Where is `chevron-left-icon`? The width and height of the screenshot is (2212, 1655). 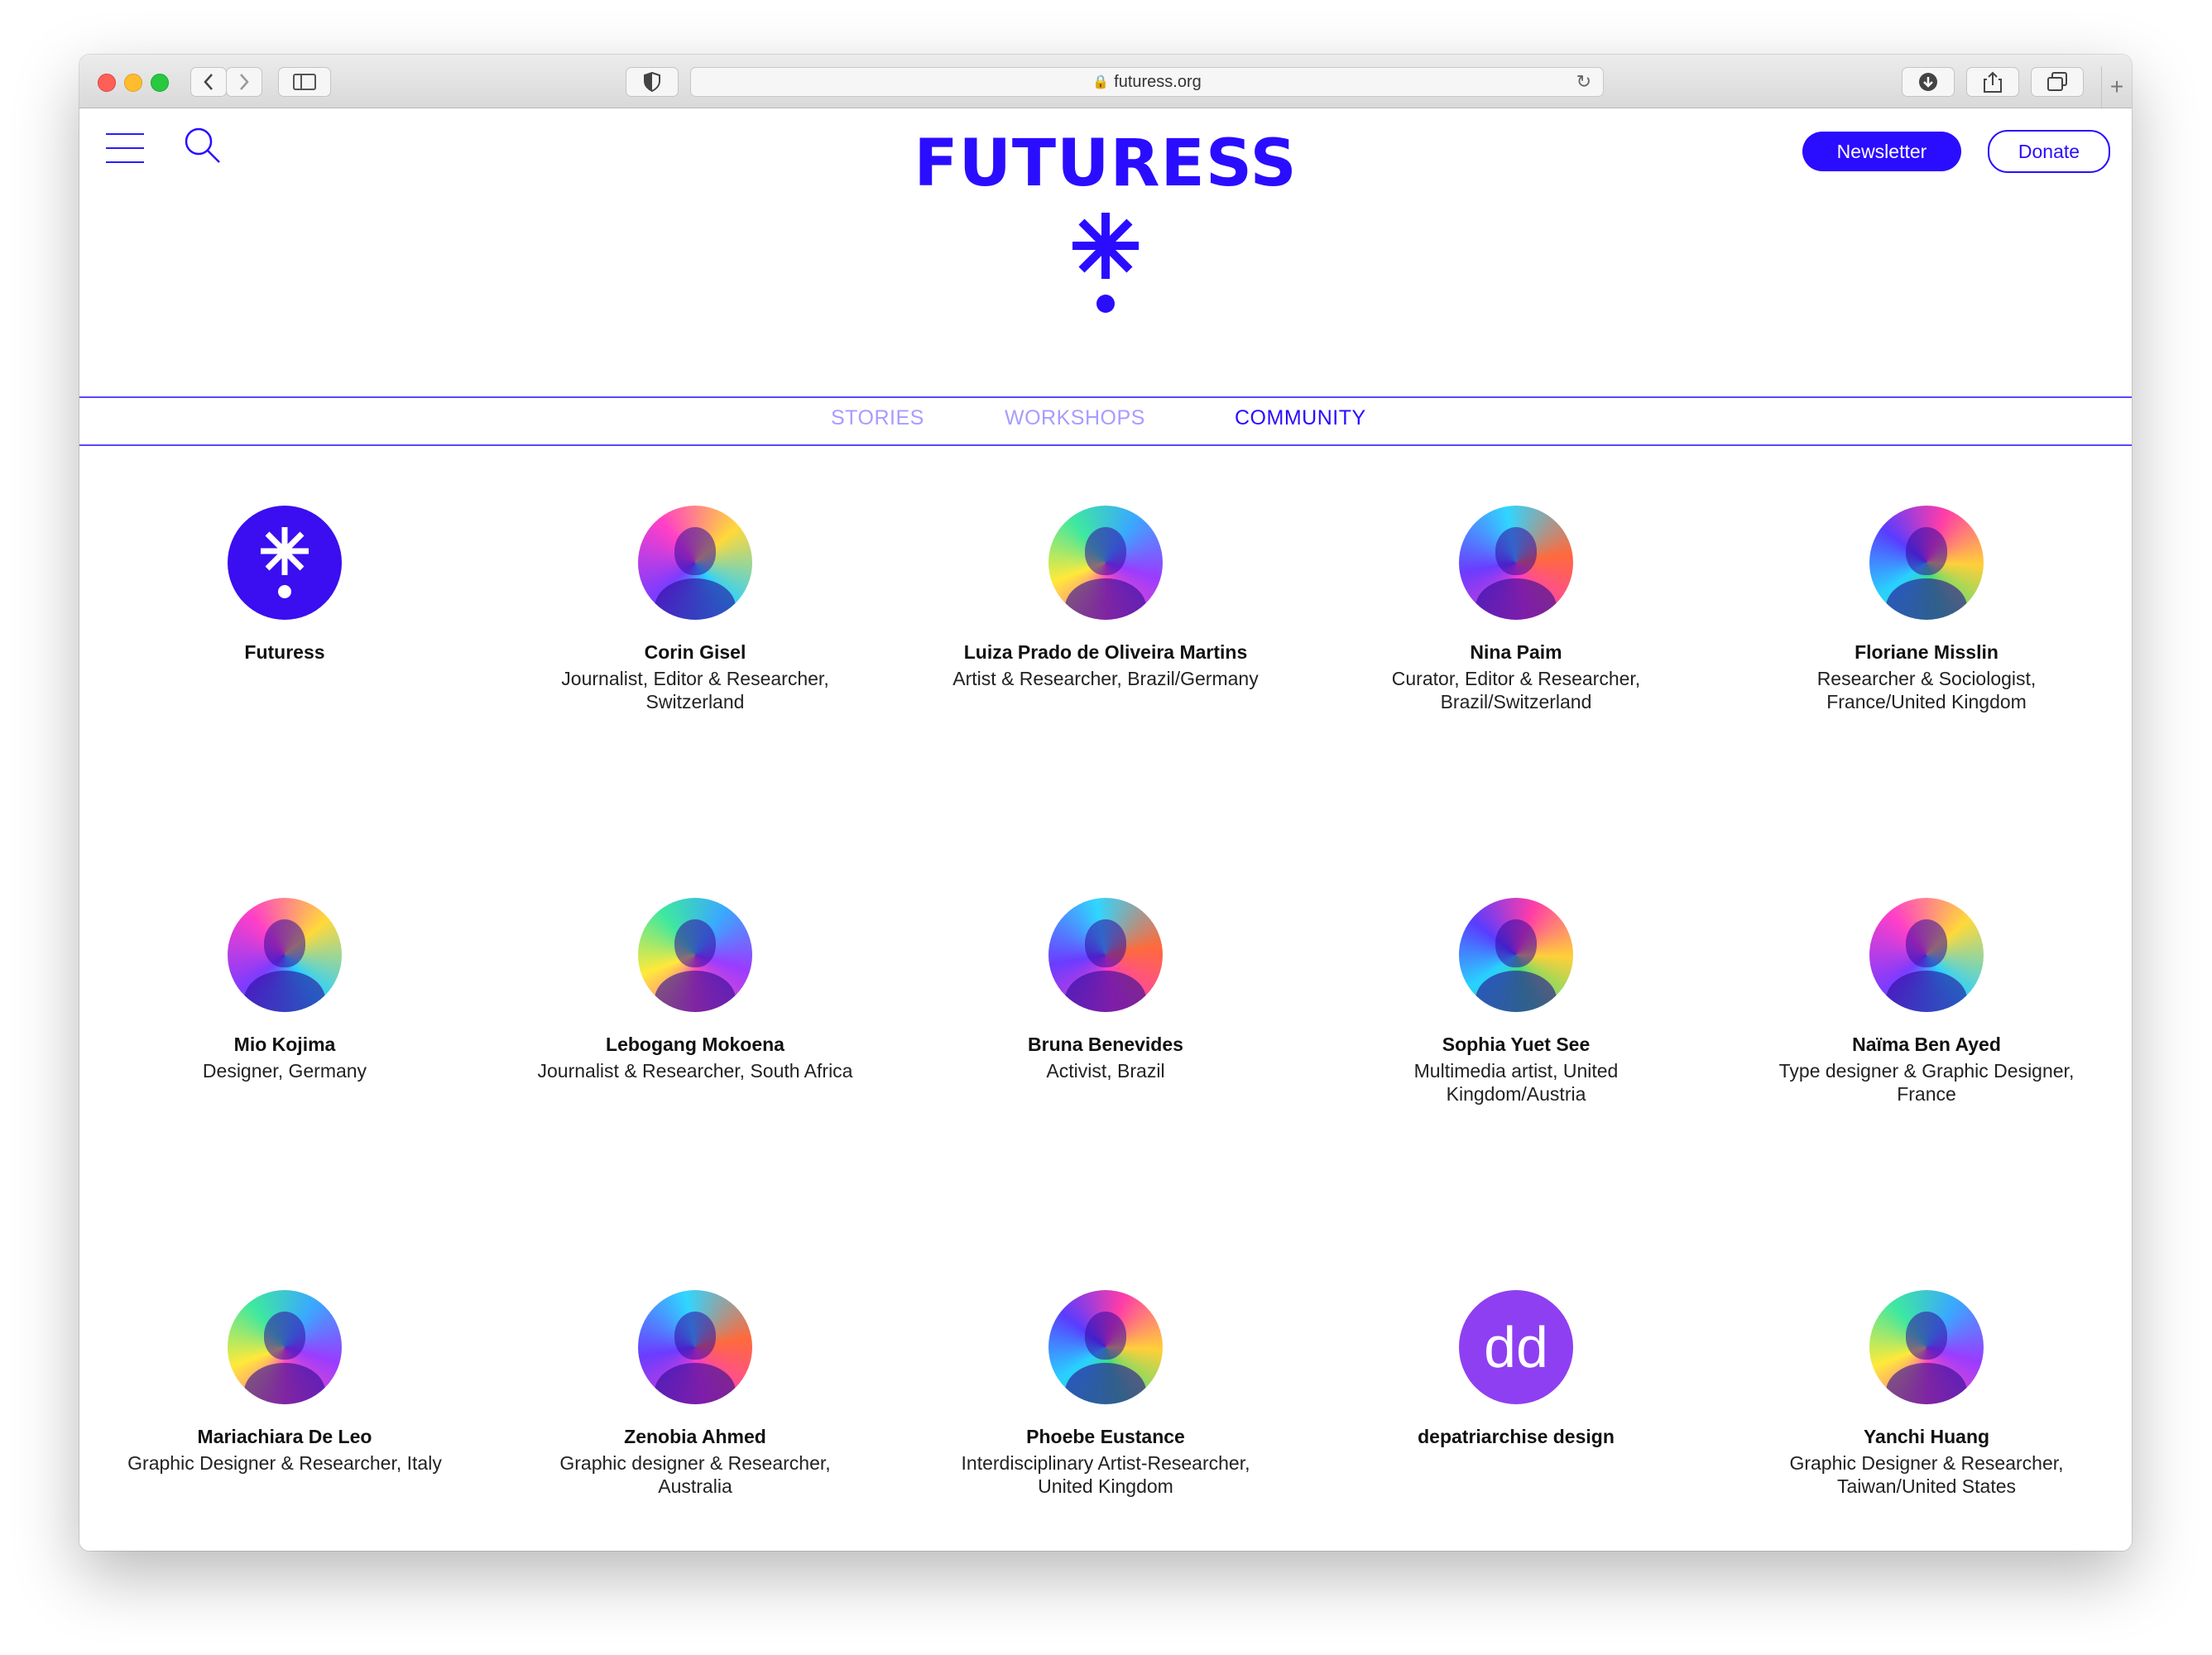 chevron-left-icon is located at coordinates (208, 82).